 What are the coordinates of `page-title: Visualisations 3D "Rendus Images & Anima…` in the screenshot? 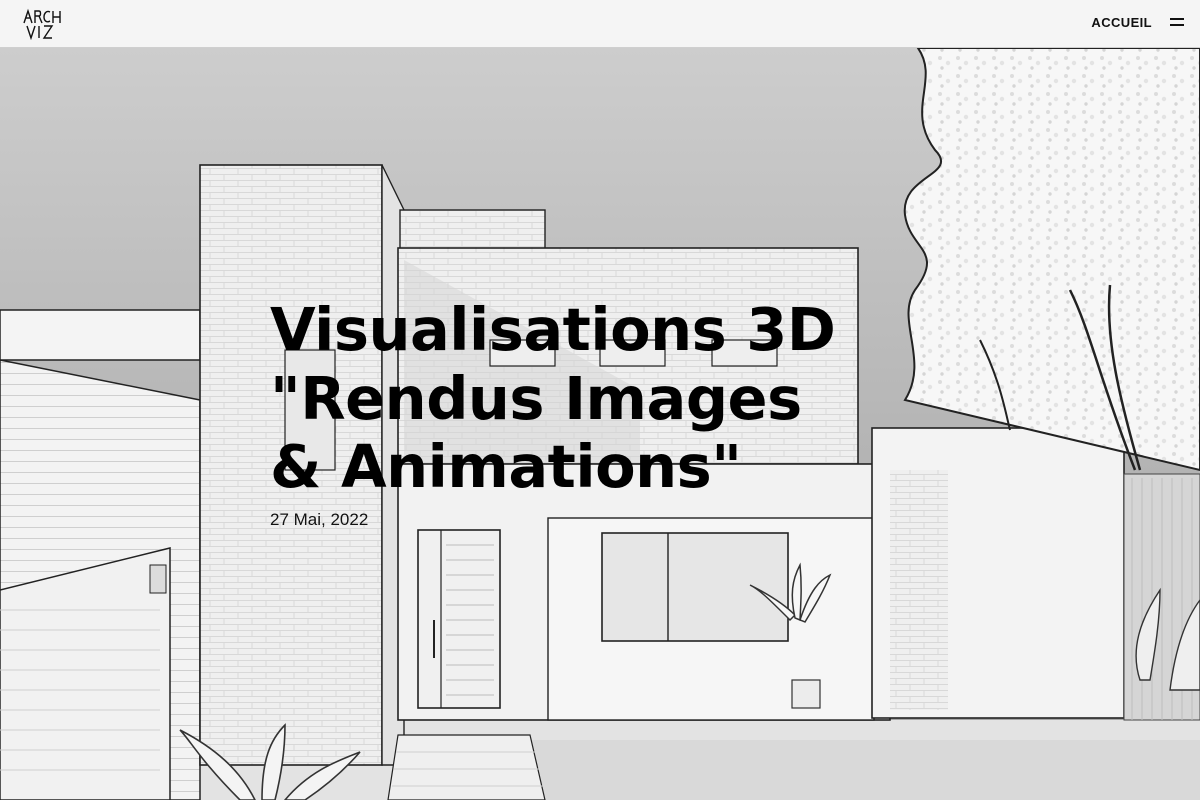 It's located at (595, 398).